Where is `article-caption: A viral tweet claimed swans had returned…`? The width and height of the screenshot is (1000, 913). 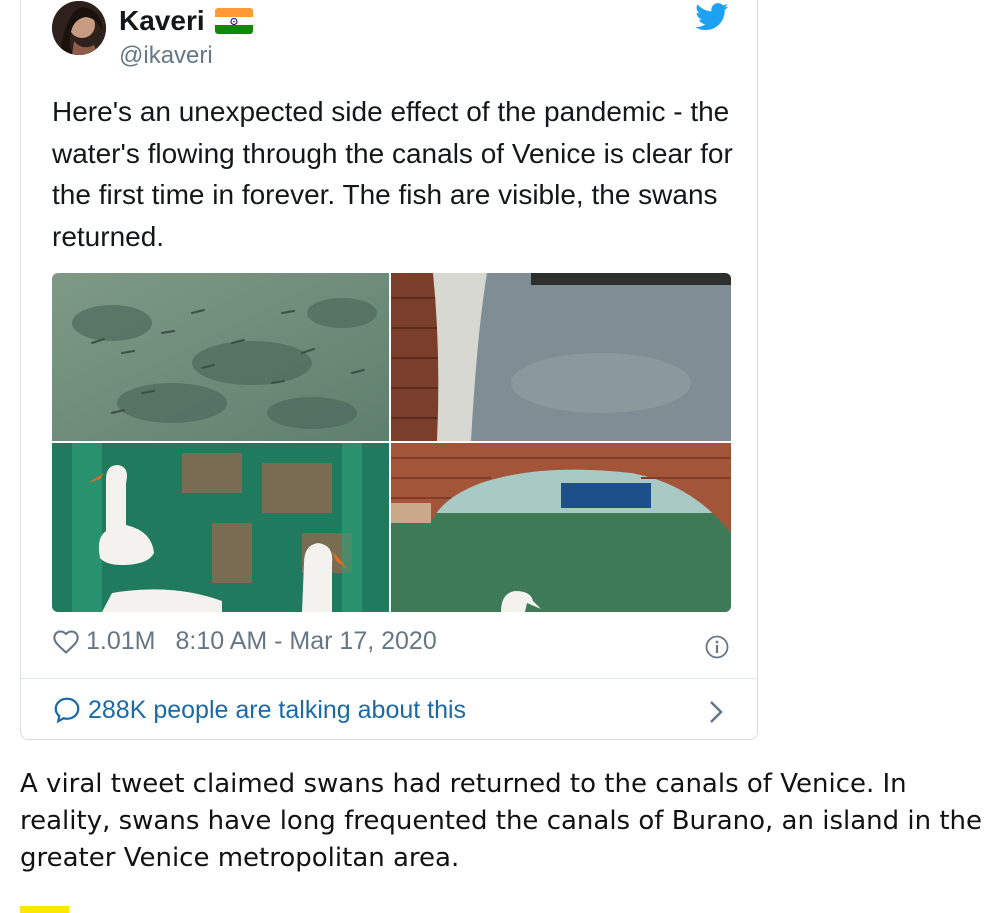 article-caption: A viral tweet claimed swans had returned… is located at coordinates (501, 821).